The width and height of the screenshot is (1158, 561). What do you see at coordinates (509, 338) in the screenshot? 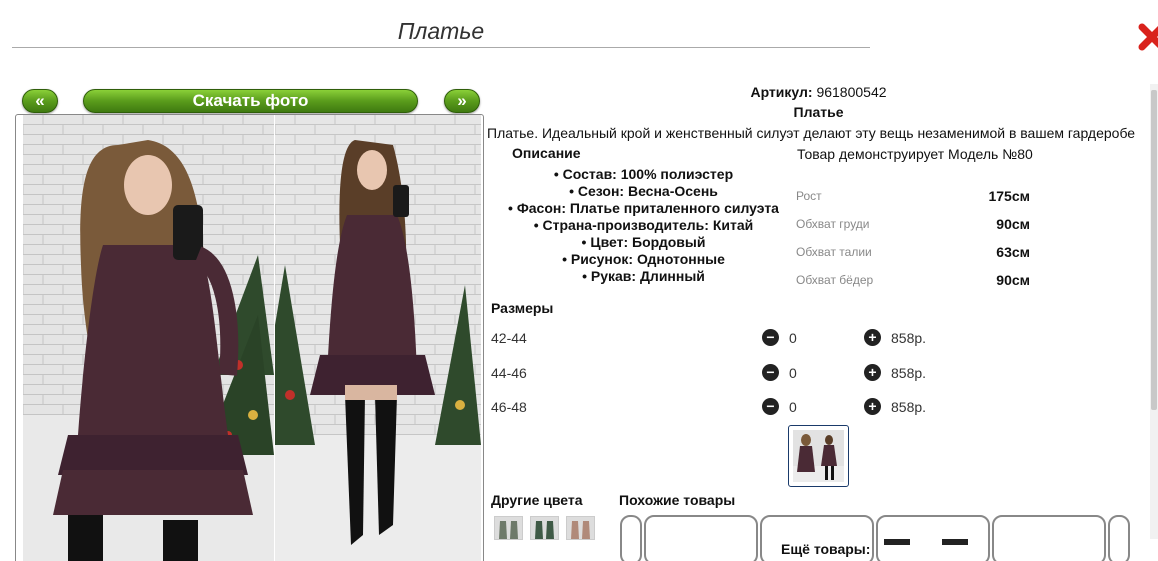
I see `size-label: 42-44` at bounding box center [509, 338].